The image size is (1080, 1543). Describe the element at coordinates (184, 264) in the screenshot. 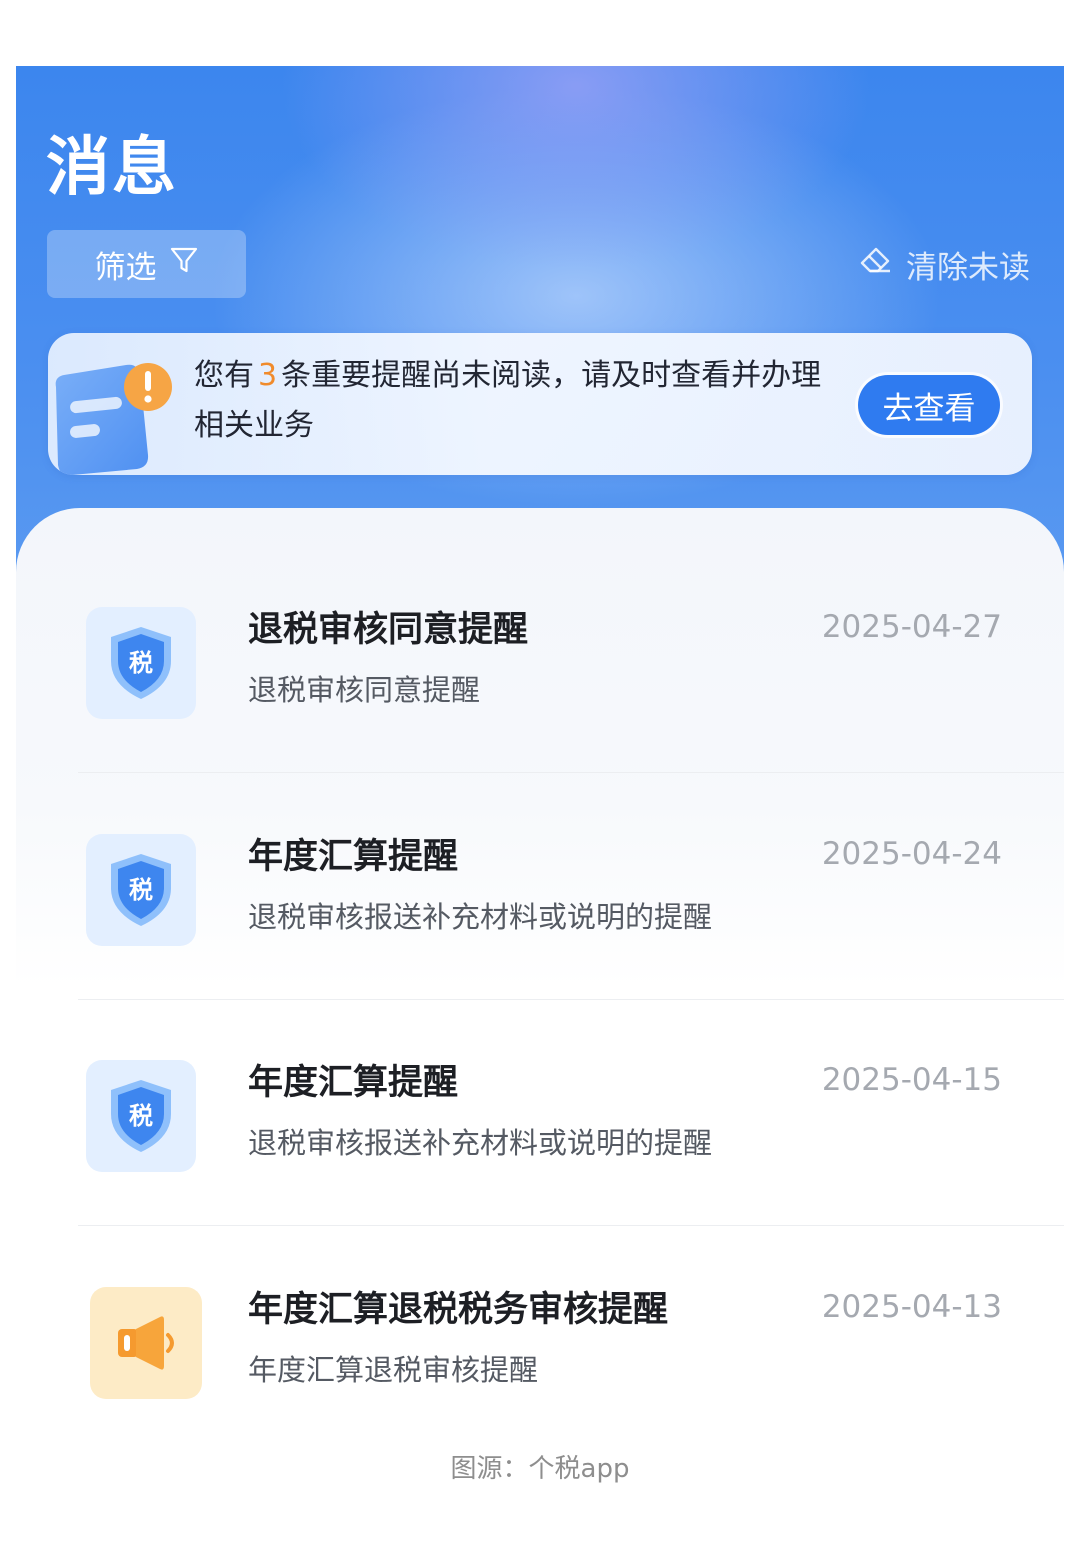

I see `filter-icon` at that location.